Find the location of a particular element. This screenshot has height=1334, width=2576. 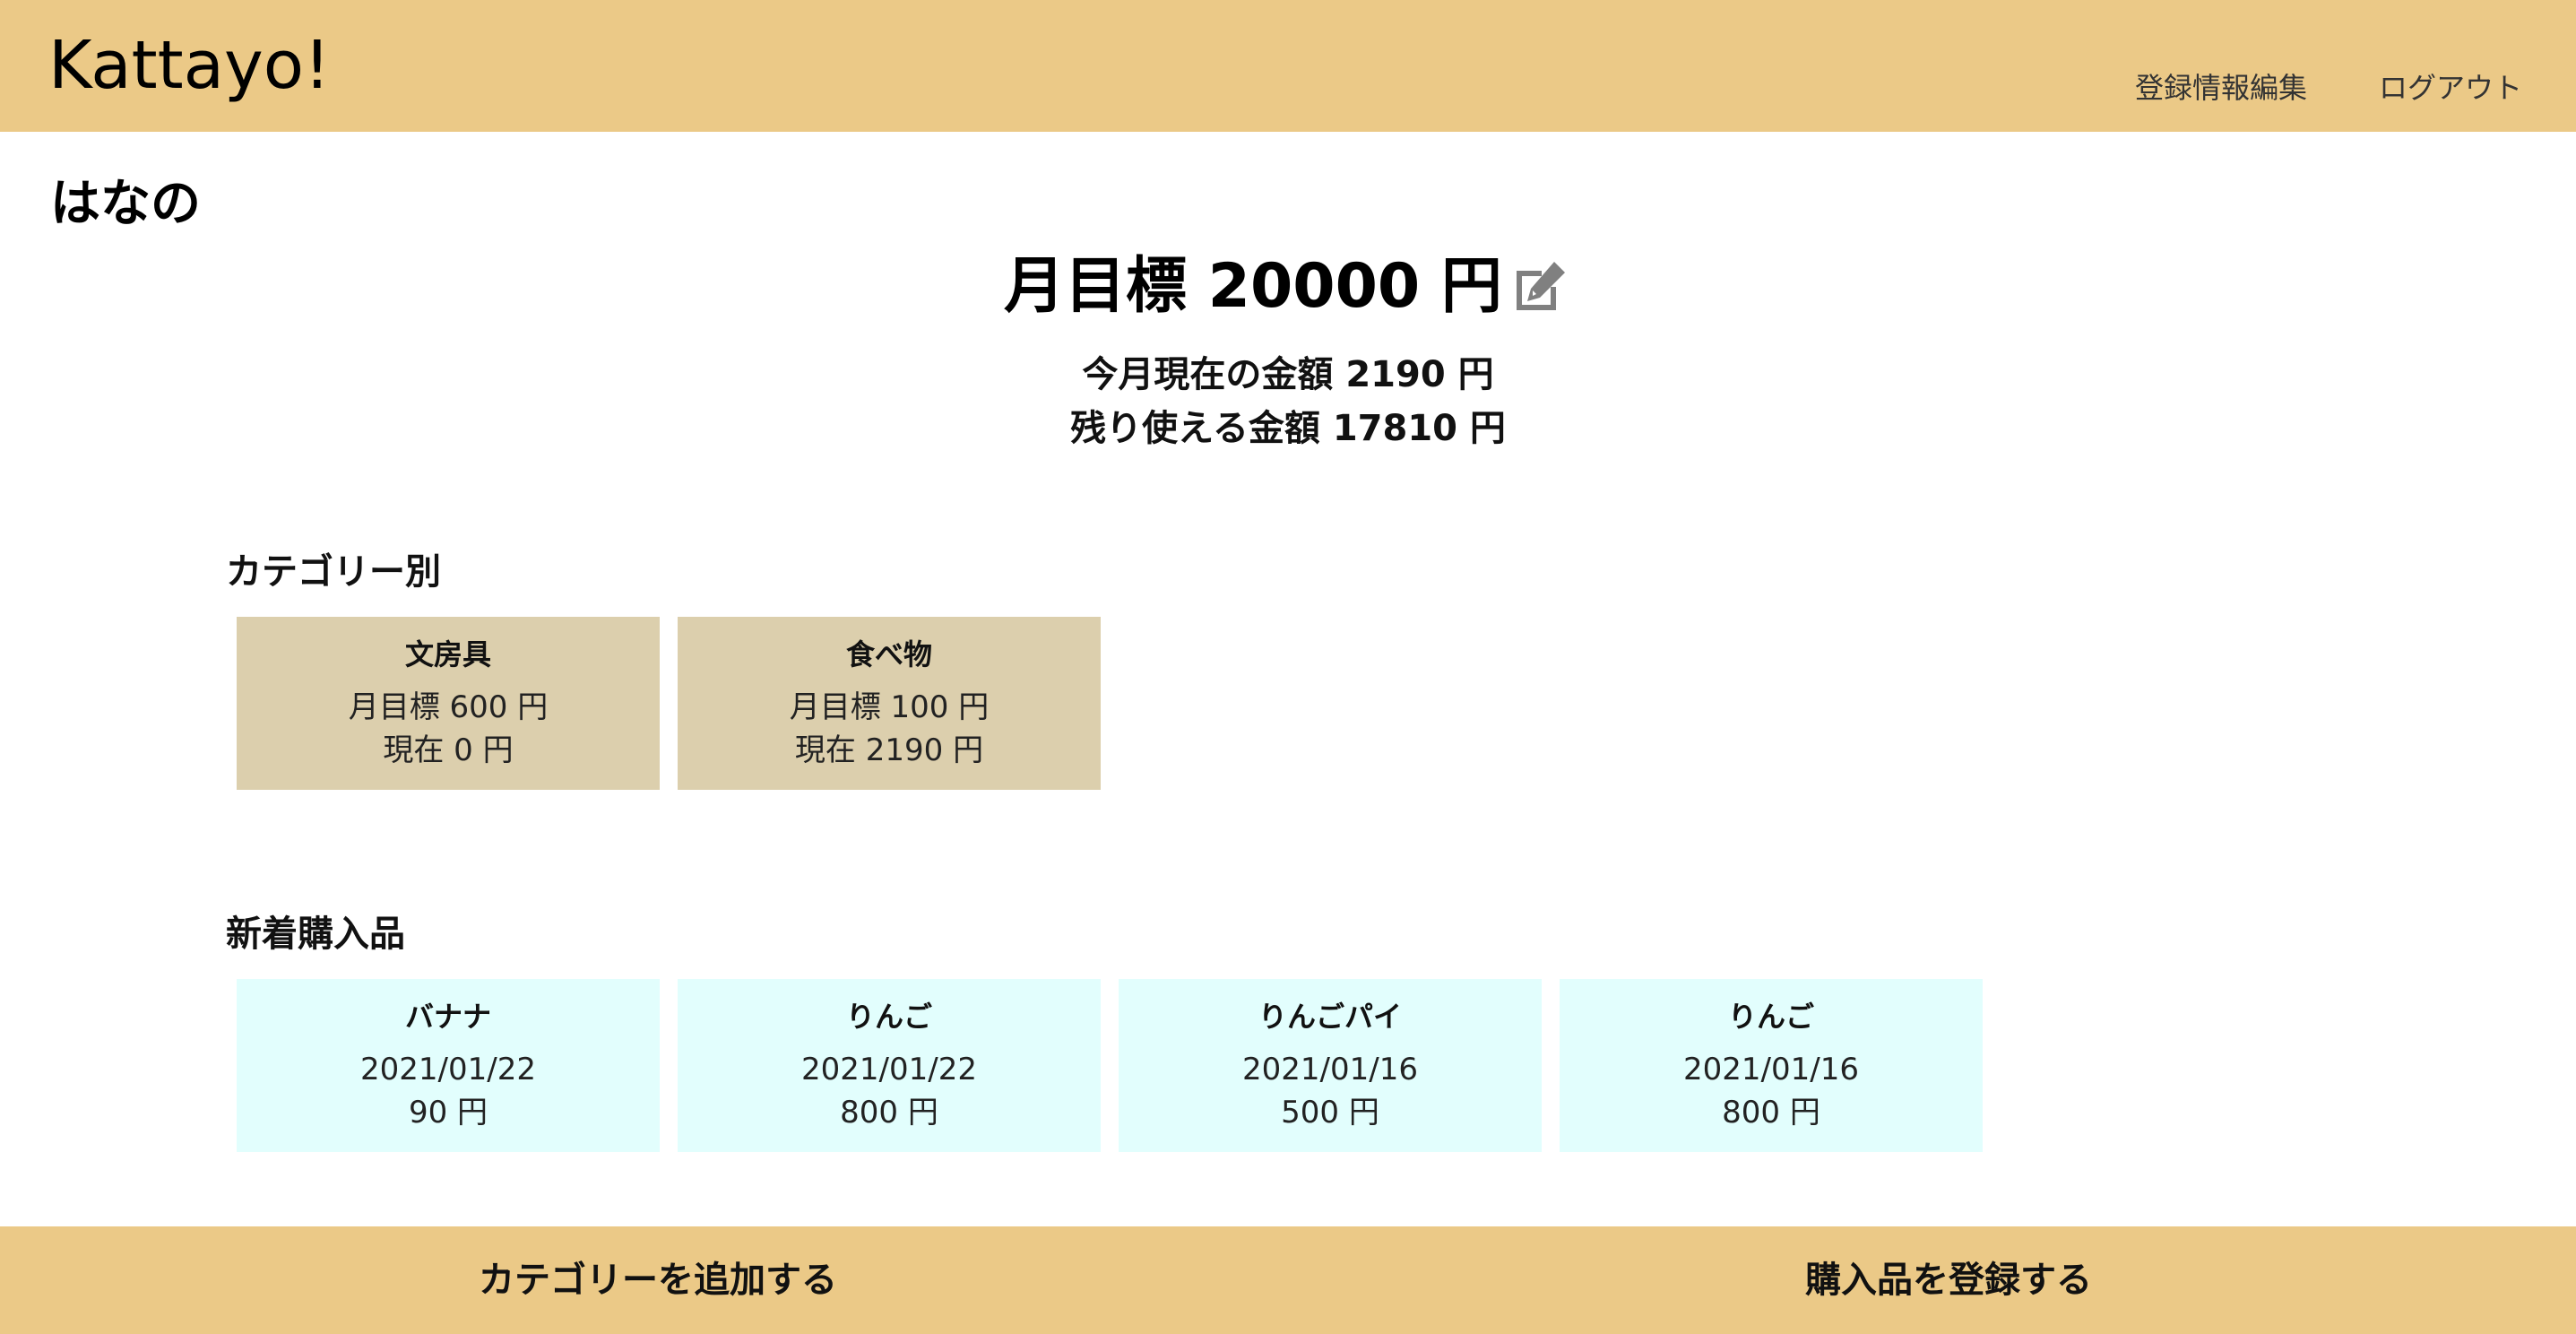

purchase-card: りんご 2021/01/22 800 円 is located at coordinates (889, 1065).